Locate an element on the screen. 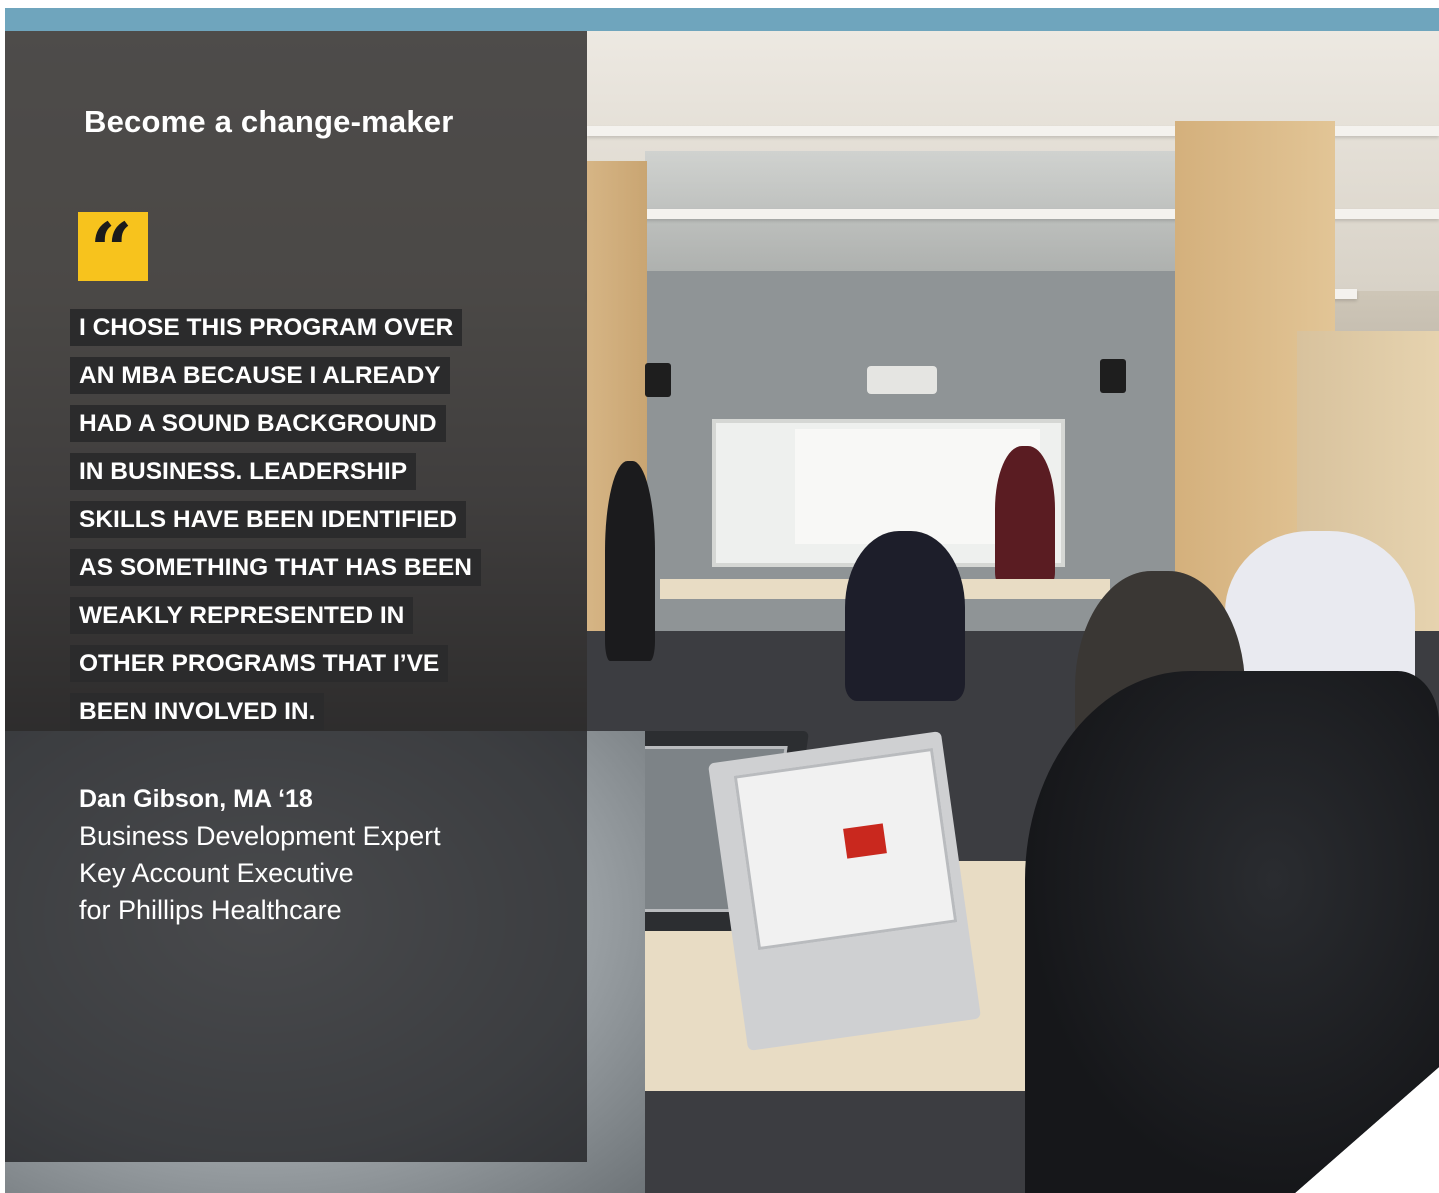 The width and height of the screenshot is (1439, 1193). quote-line: AS SOMETHING THAT HAS BEEN is located at coordinates (300, 573).